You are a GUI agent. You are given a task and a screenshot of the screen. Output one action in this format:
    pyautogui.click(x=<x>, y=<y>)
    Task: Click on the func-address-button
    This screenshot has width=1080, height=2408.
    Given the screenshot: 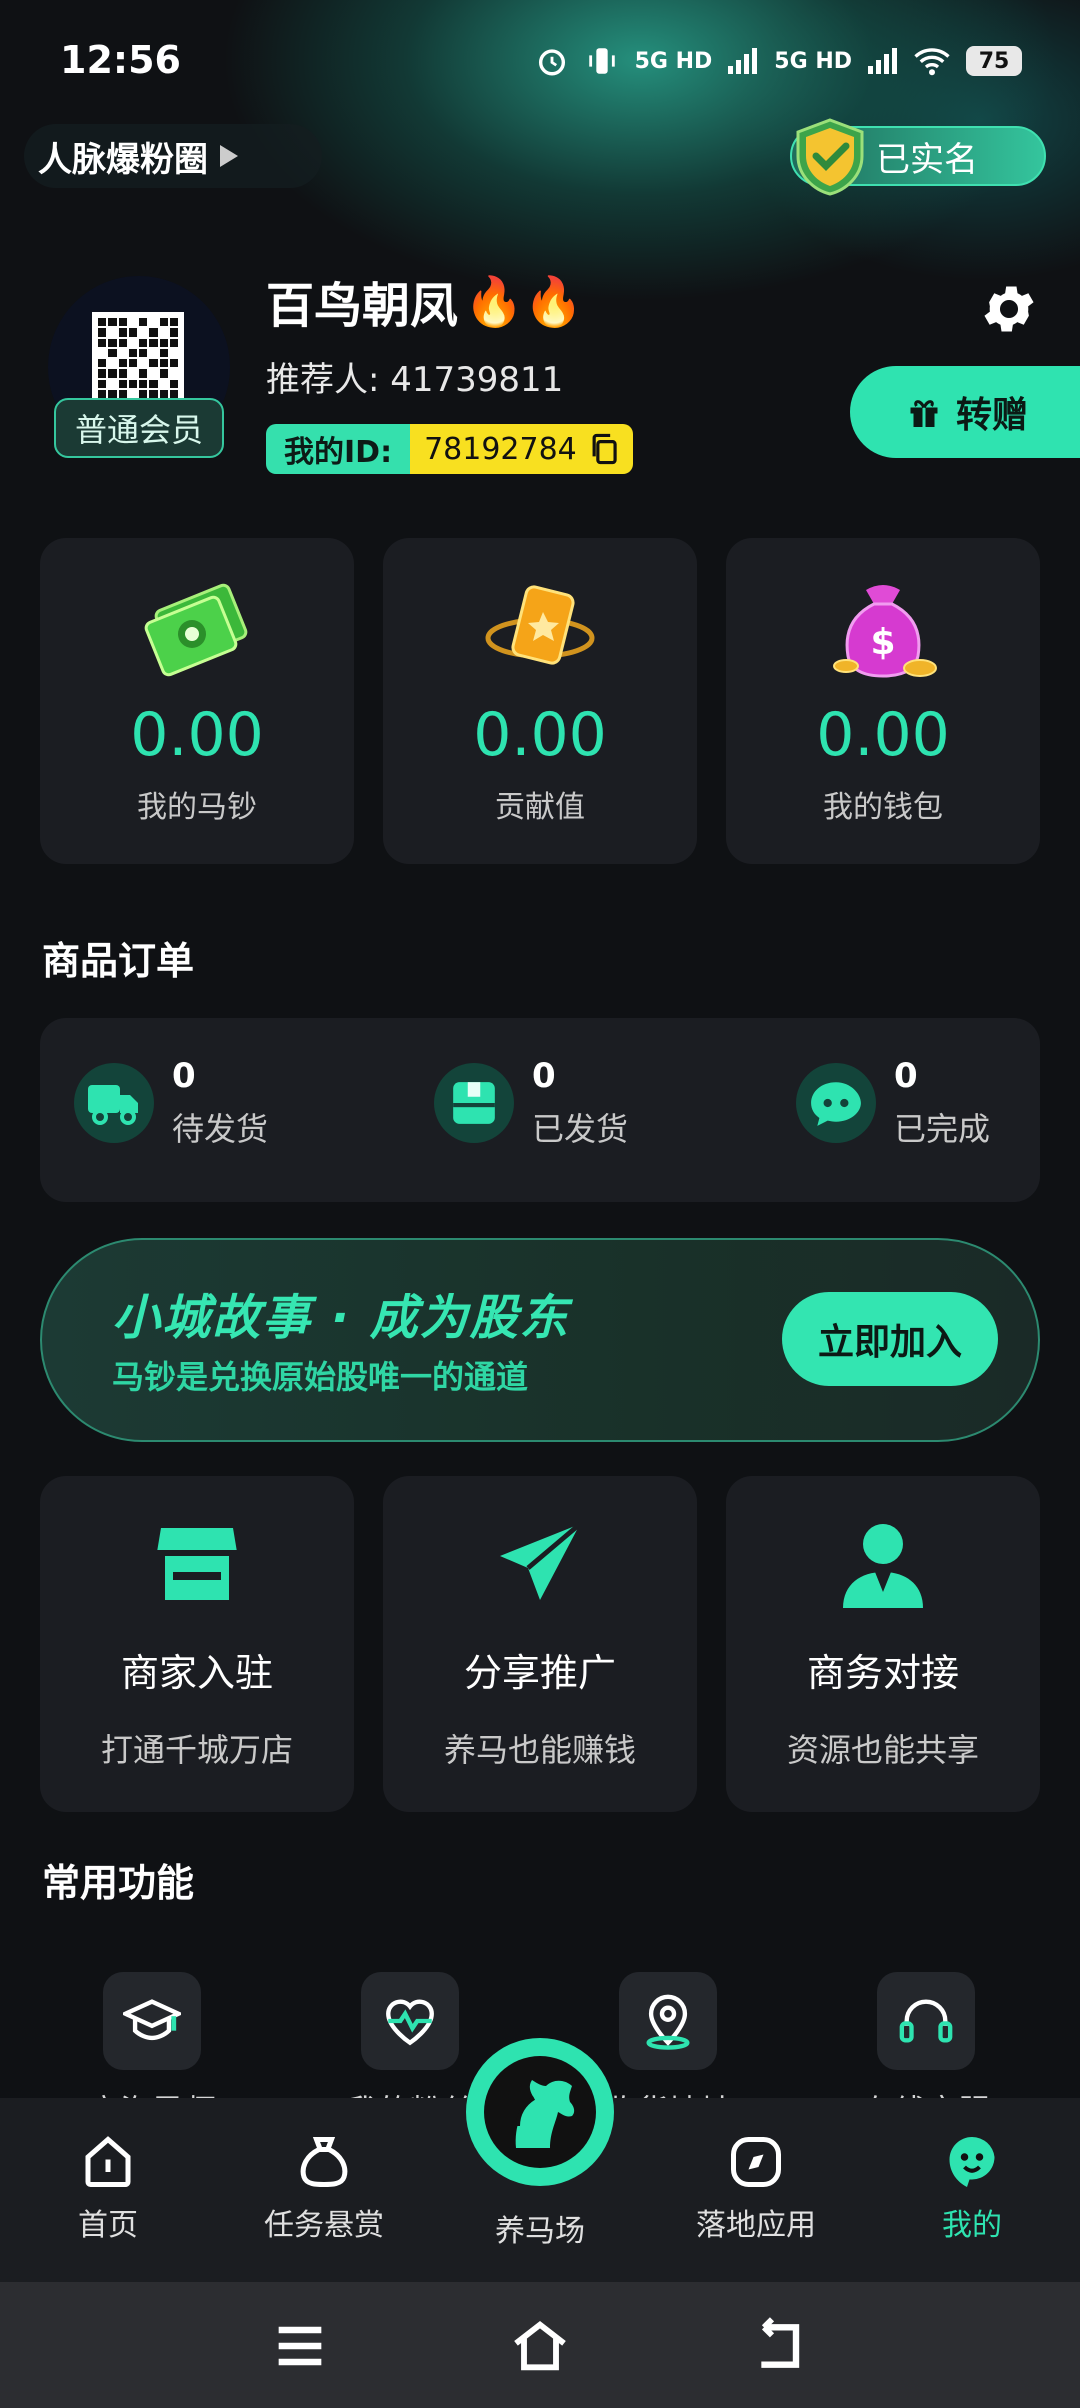 What is the action you would take?
    pyautogui.click(x=668, y=2021)
    